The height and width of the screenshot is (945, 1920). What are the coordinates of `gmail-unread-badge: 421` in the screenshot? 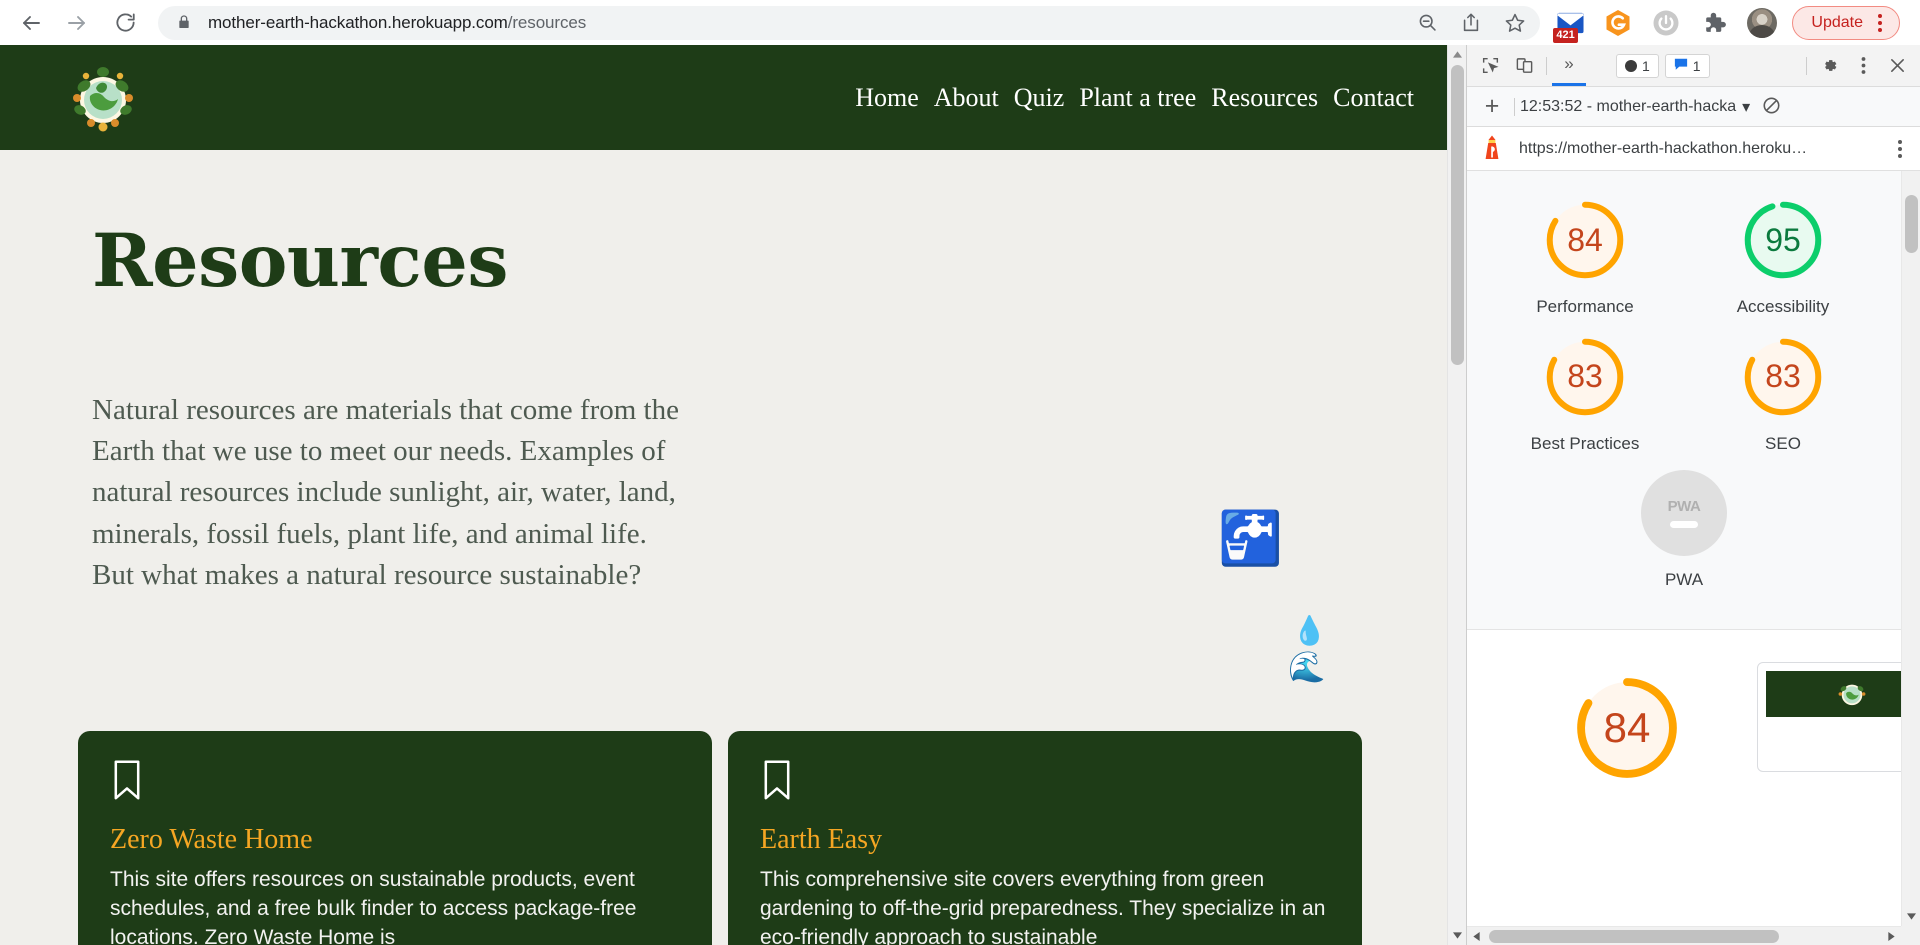 It's located at (1565, 35).